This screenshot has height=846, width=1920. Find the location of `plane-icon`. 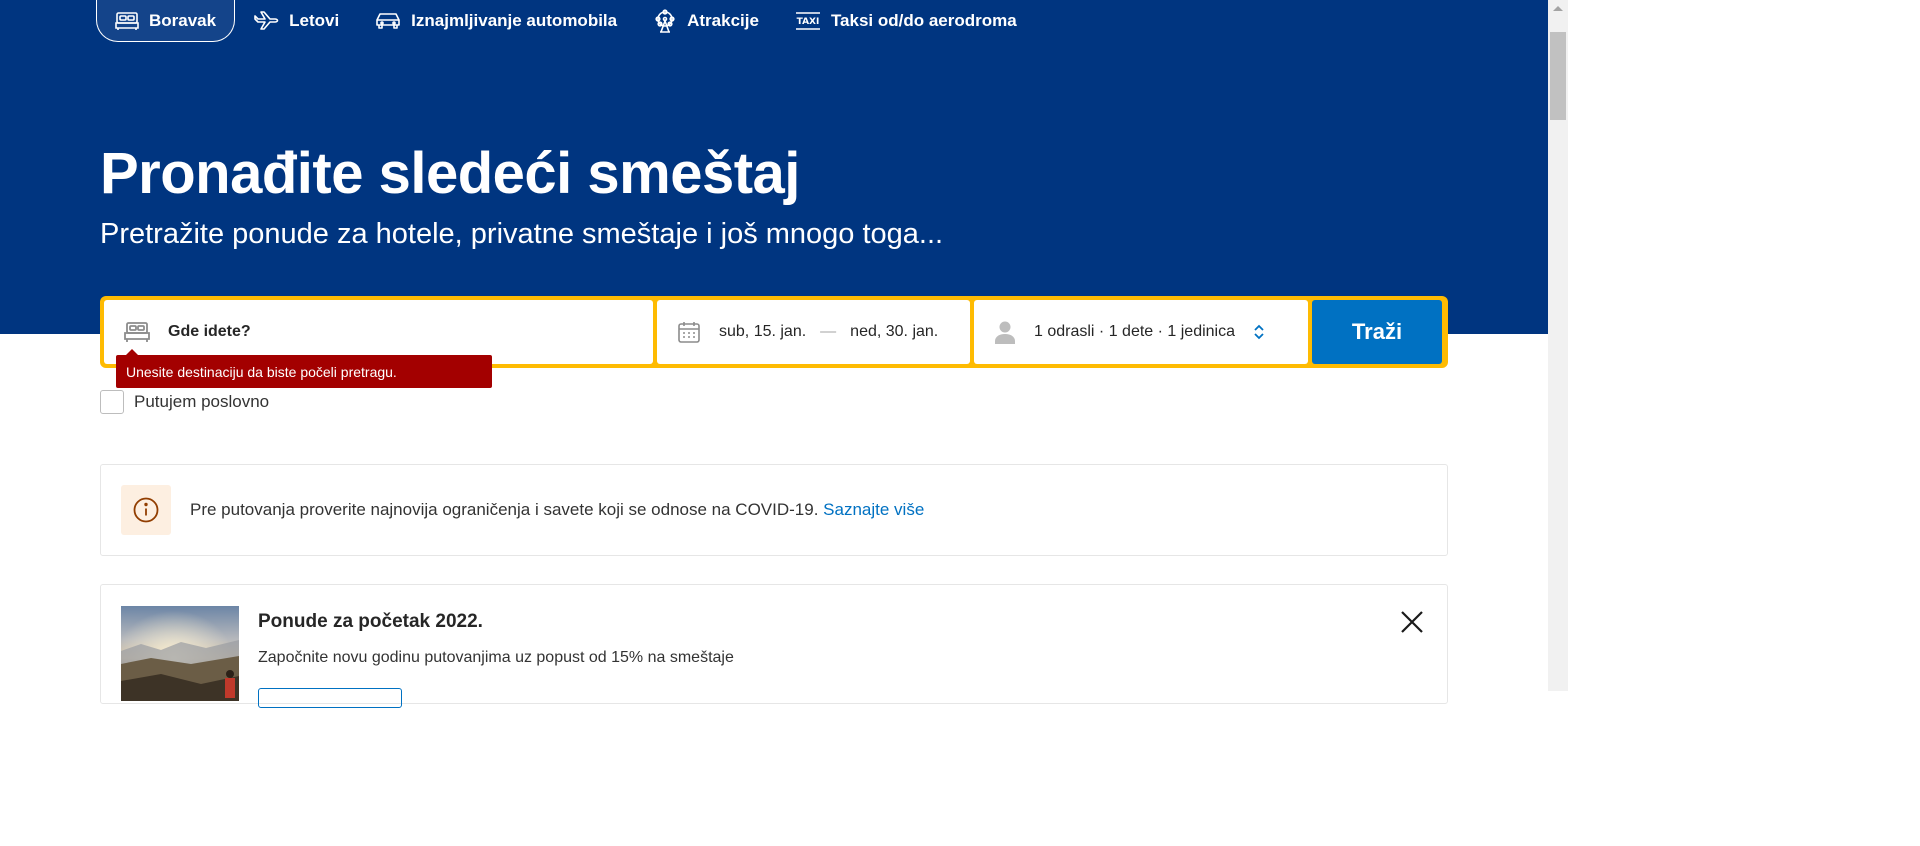

plane-icon is located at coordinates (266, 20).